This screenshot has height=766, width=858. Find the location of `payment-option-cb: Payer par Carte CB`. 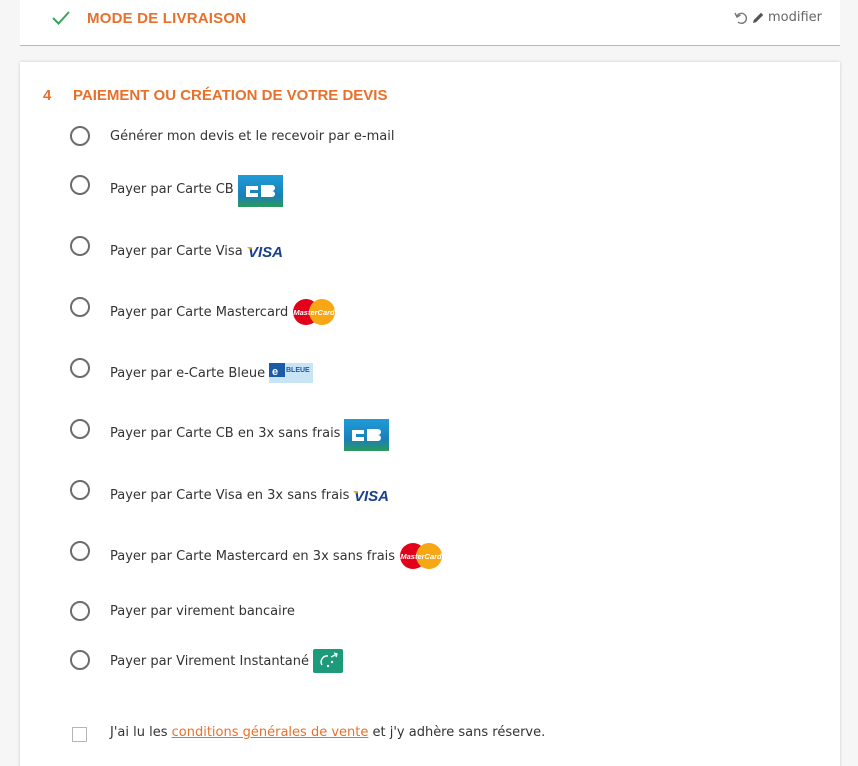

payment-option-cb: Payer par Carte CB is located at coordinates (430, 194).